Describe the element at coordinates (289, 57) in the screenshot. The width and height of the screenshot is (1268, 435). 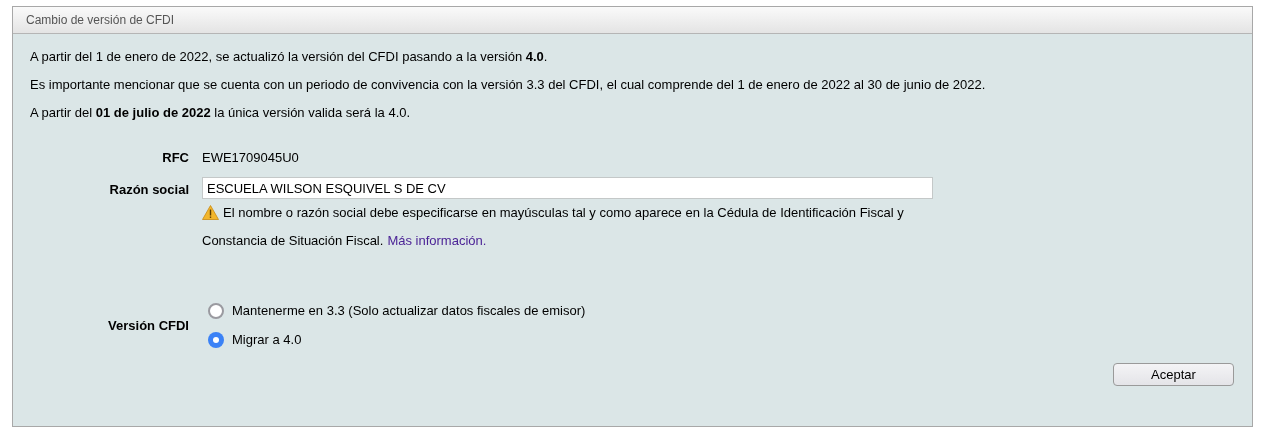
I see `info-paragraph: A partir del 1 de enero de 2022, se actualizó la versión del CFDI pasando a la versión 4.0.` at that location.